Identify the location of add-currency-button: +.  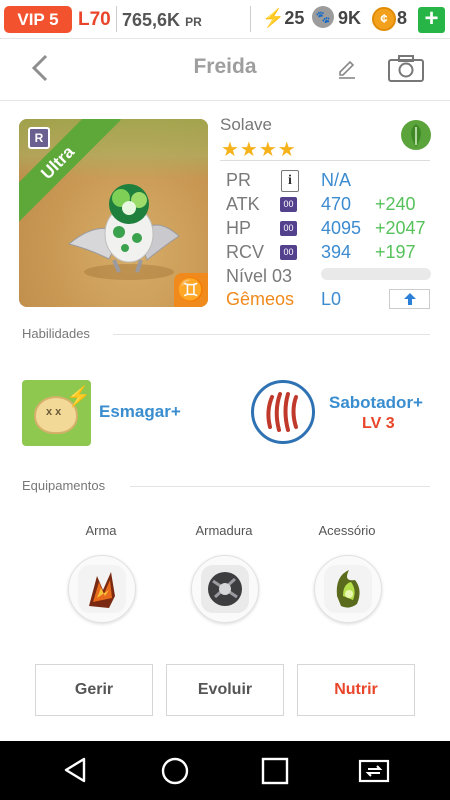
(431, 20).